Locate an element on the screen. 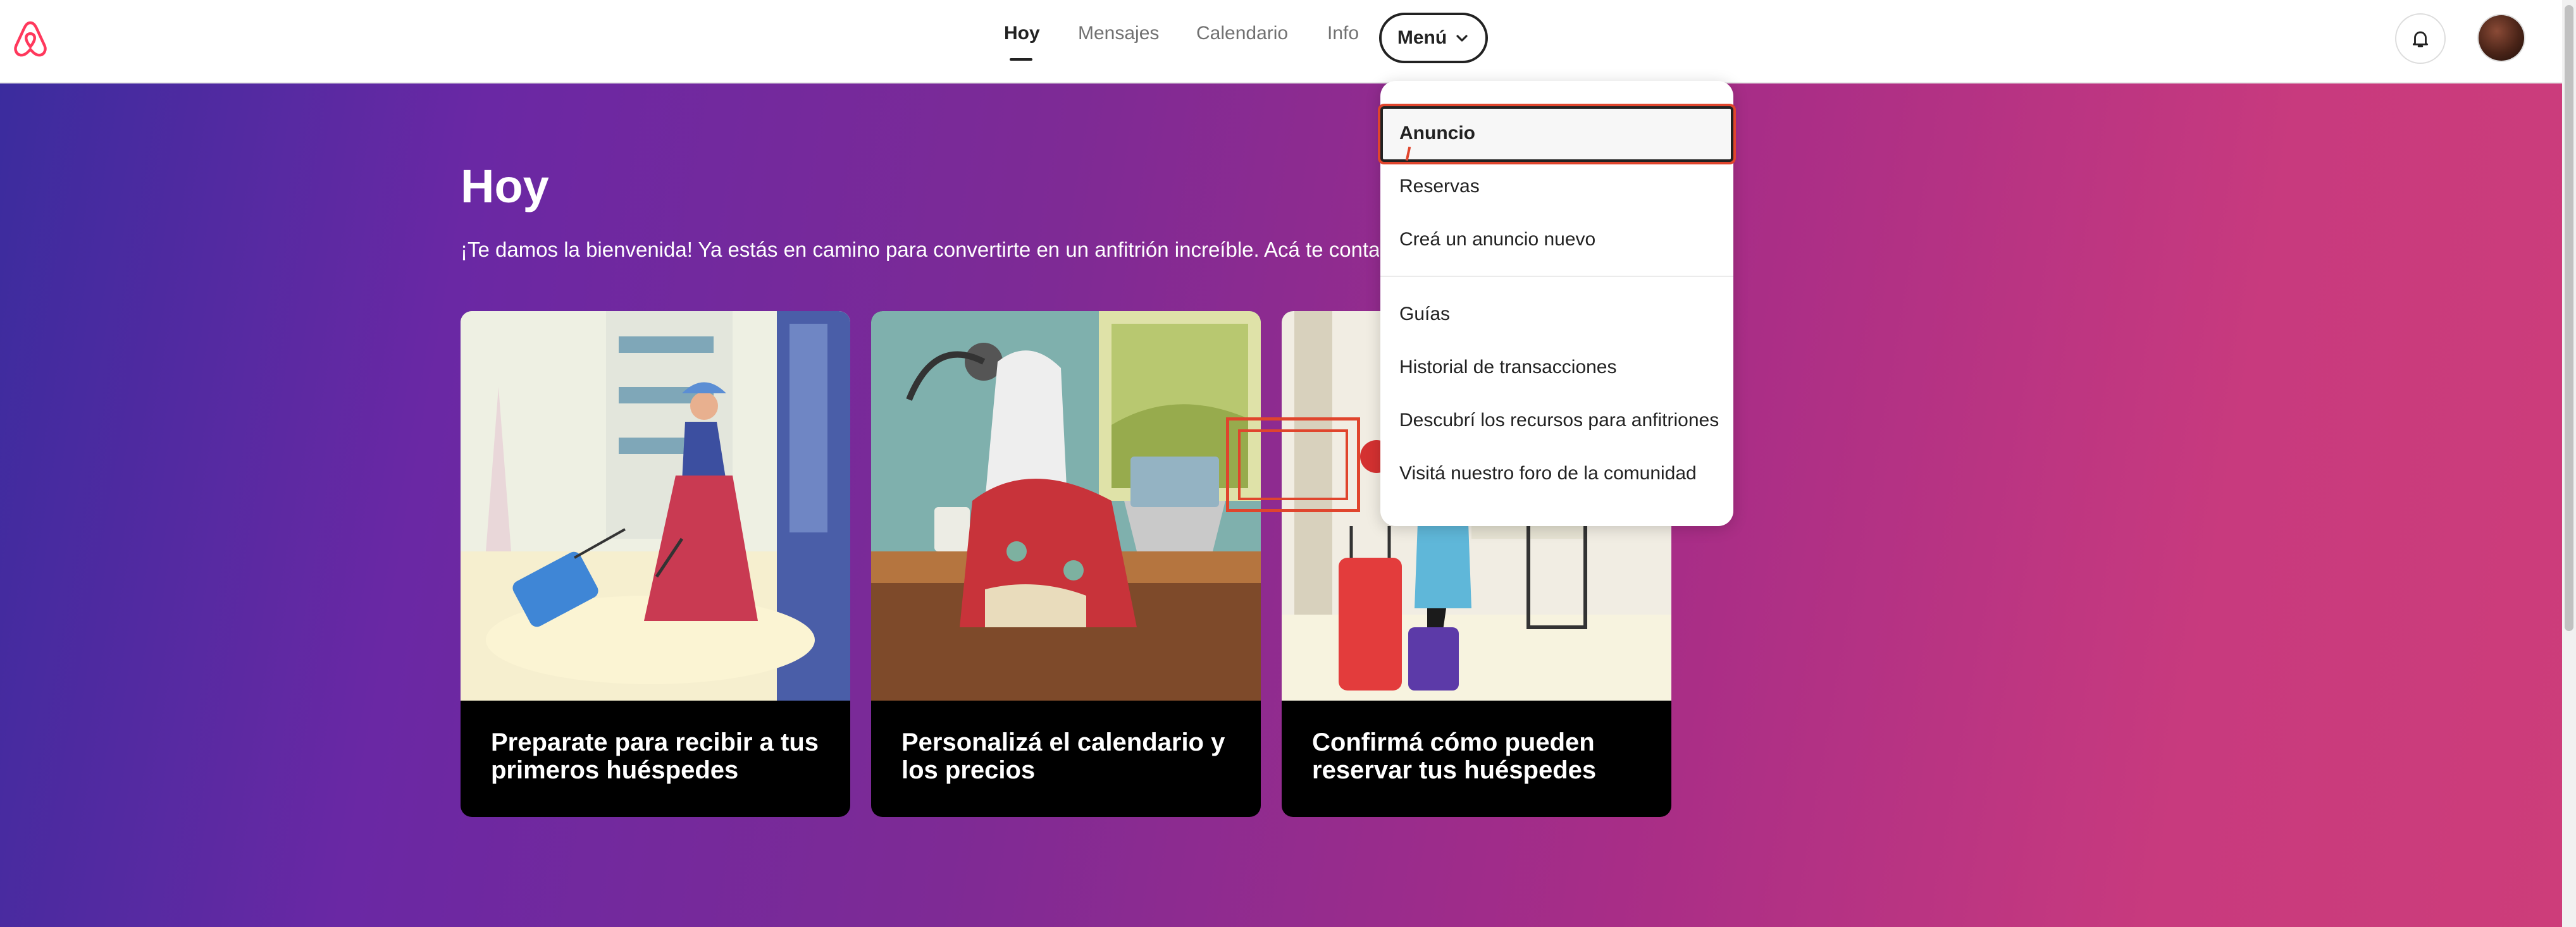  menu-item-anuncio: Anuncio is located at coordinates (1437, 133).